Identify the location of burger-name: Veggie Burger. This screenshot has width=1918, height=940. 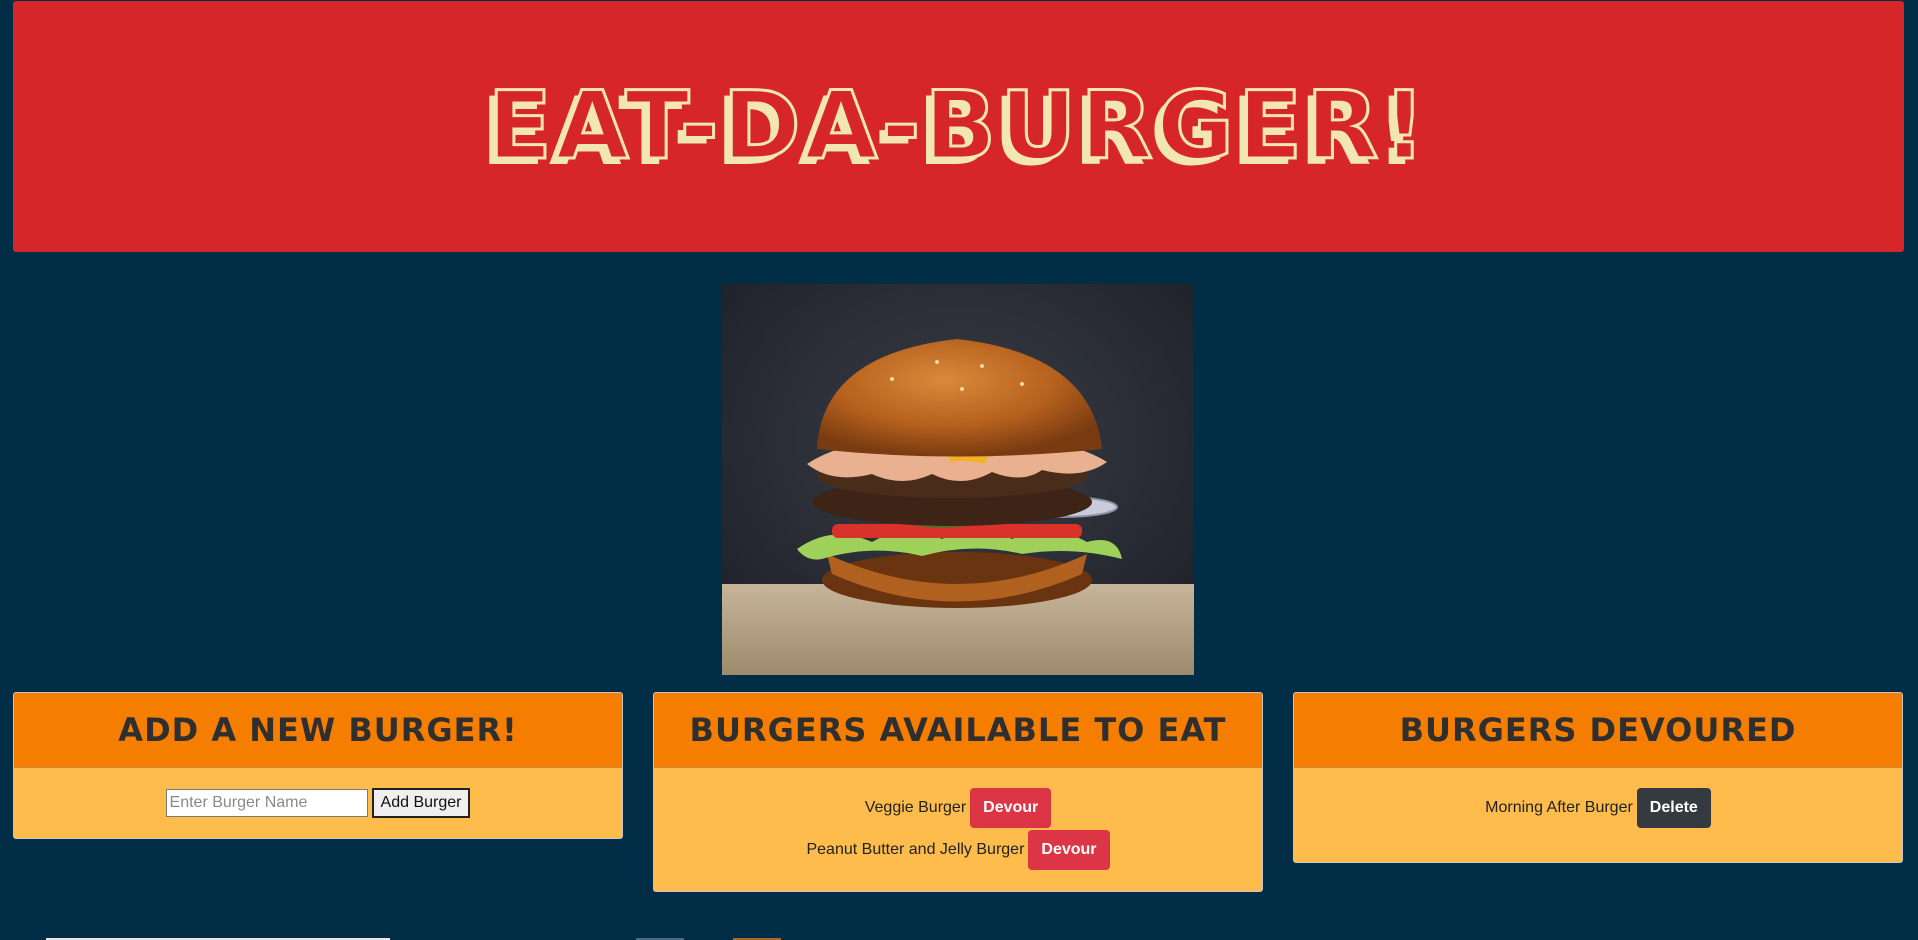
(915, 807).